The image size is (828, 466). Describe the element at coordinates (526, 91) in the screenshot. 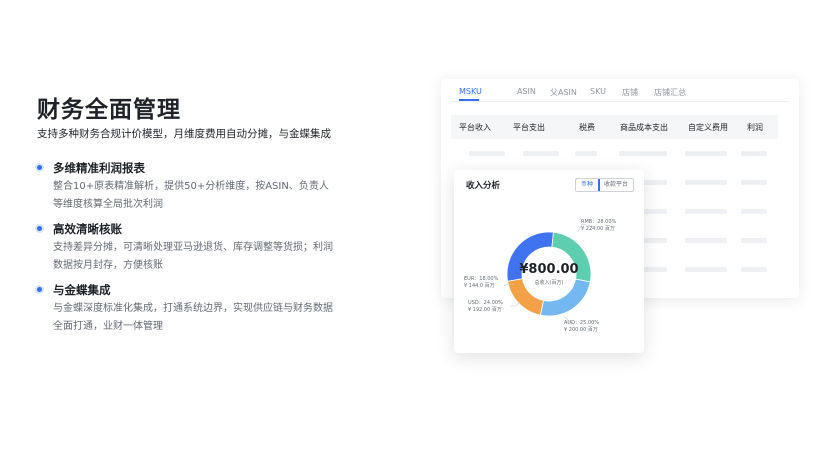

I see `tab-asin: ASIN` at that location.